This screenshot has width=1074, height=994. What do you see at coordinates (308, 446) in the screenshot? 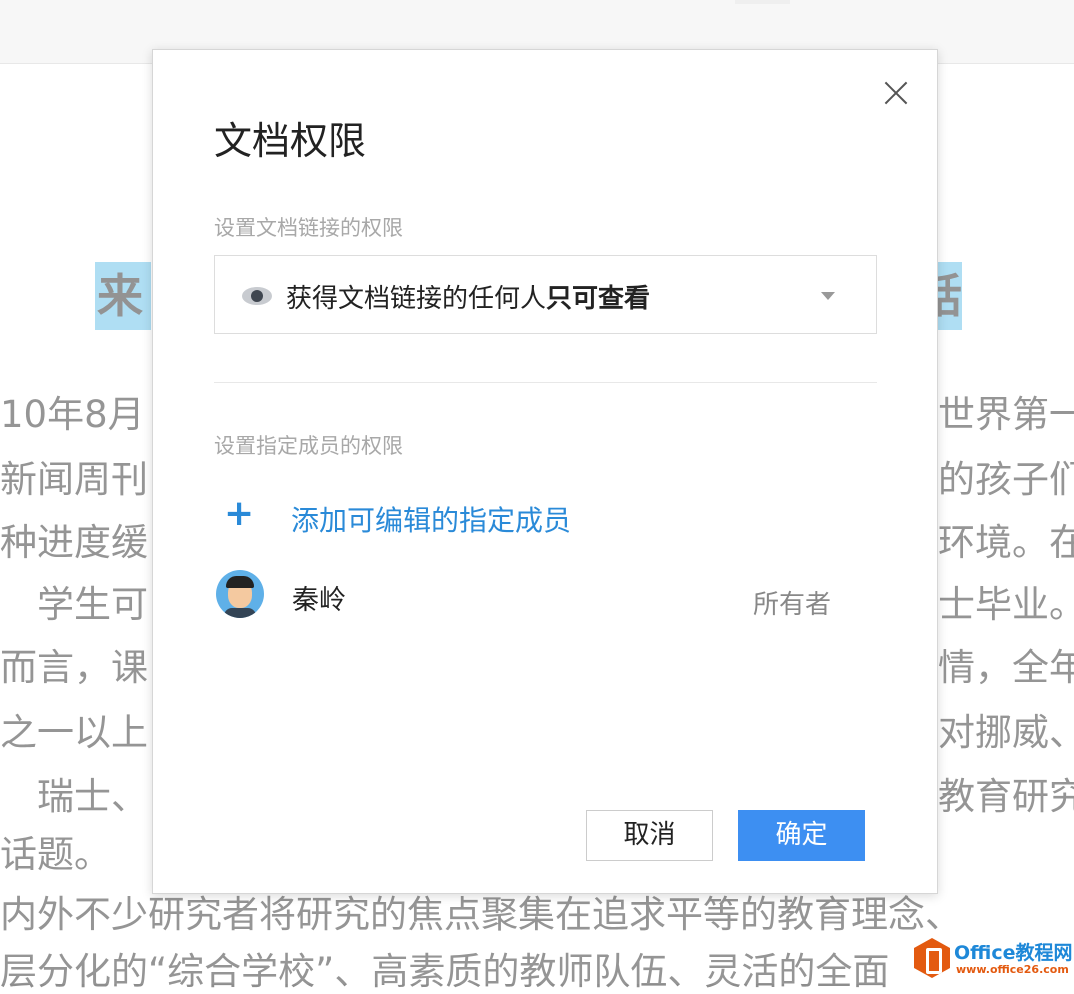
I see `member-section-label: 设置指定成员的权限` at bounding box center [308, 446].